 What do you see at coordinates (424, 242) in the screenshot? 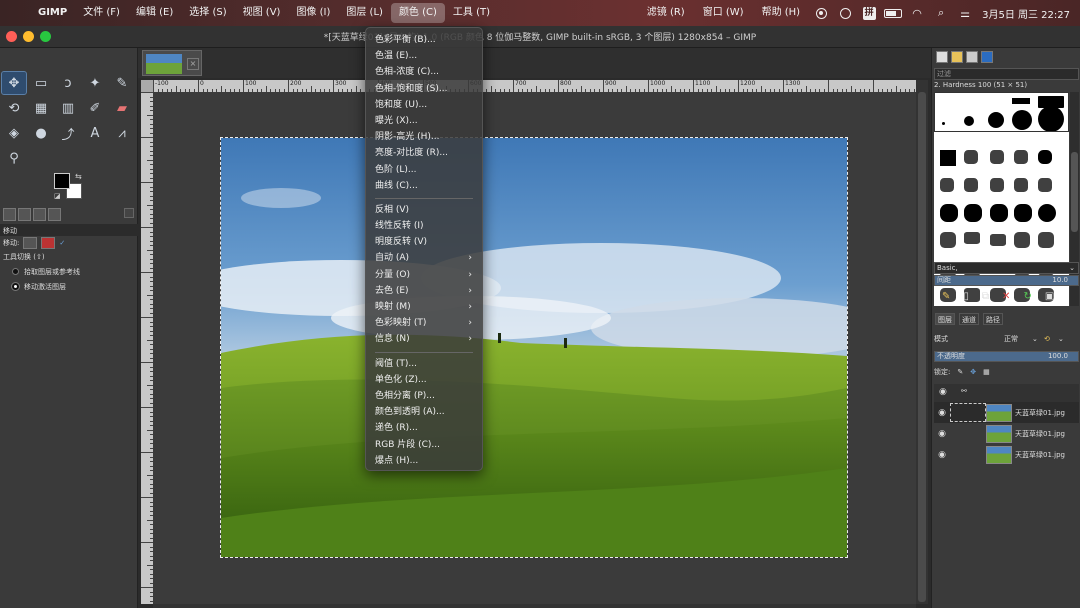
I see `colors-menu-item: 明度反转 (V)` at bounding box center [424, 242].